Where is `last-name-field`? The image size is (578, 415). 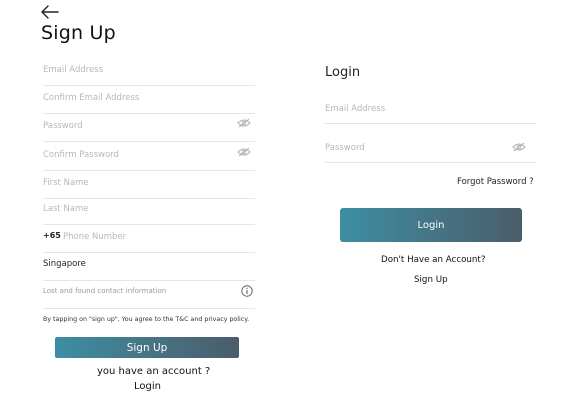
last-name-field is located at coordinates (149, 211).